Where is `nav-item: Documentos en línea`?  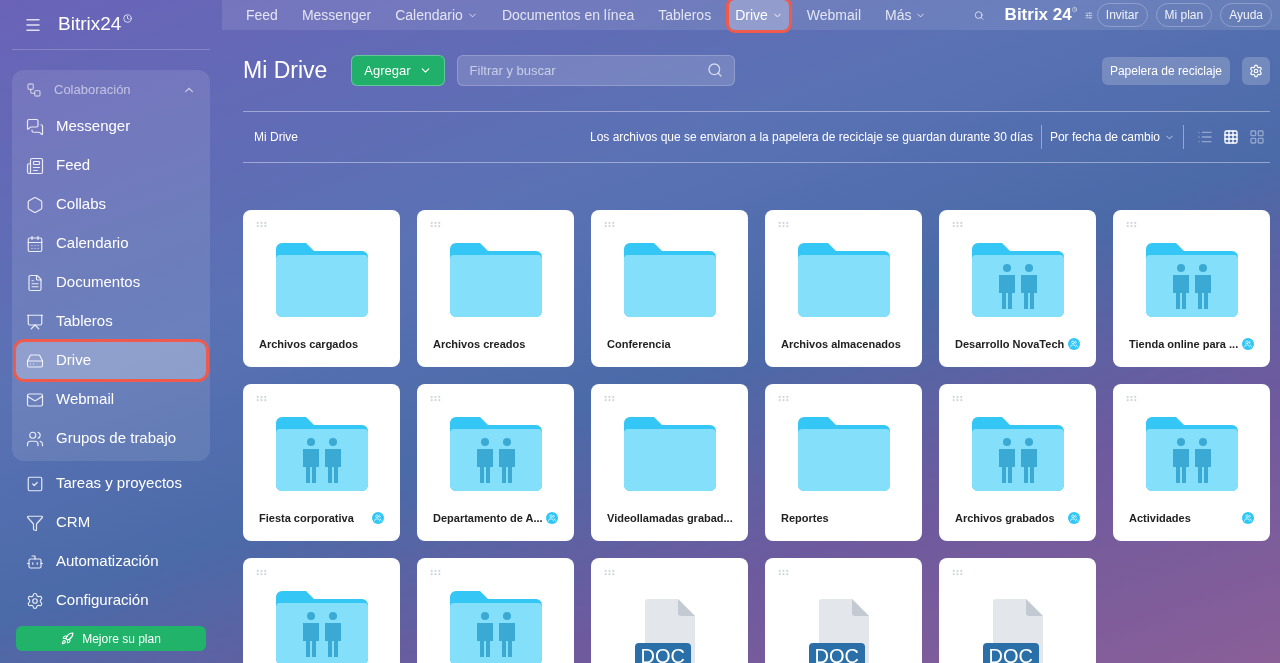 nav-item: Documentos en línea is located at coordinates (568, 15).